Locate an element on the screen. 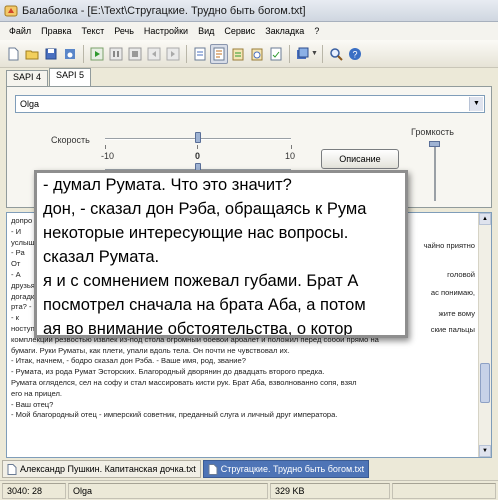 This screenshot has width=498, height=500. balabolka-icon is located at coordinates (11, 10).